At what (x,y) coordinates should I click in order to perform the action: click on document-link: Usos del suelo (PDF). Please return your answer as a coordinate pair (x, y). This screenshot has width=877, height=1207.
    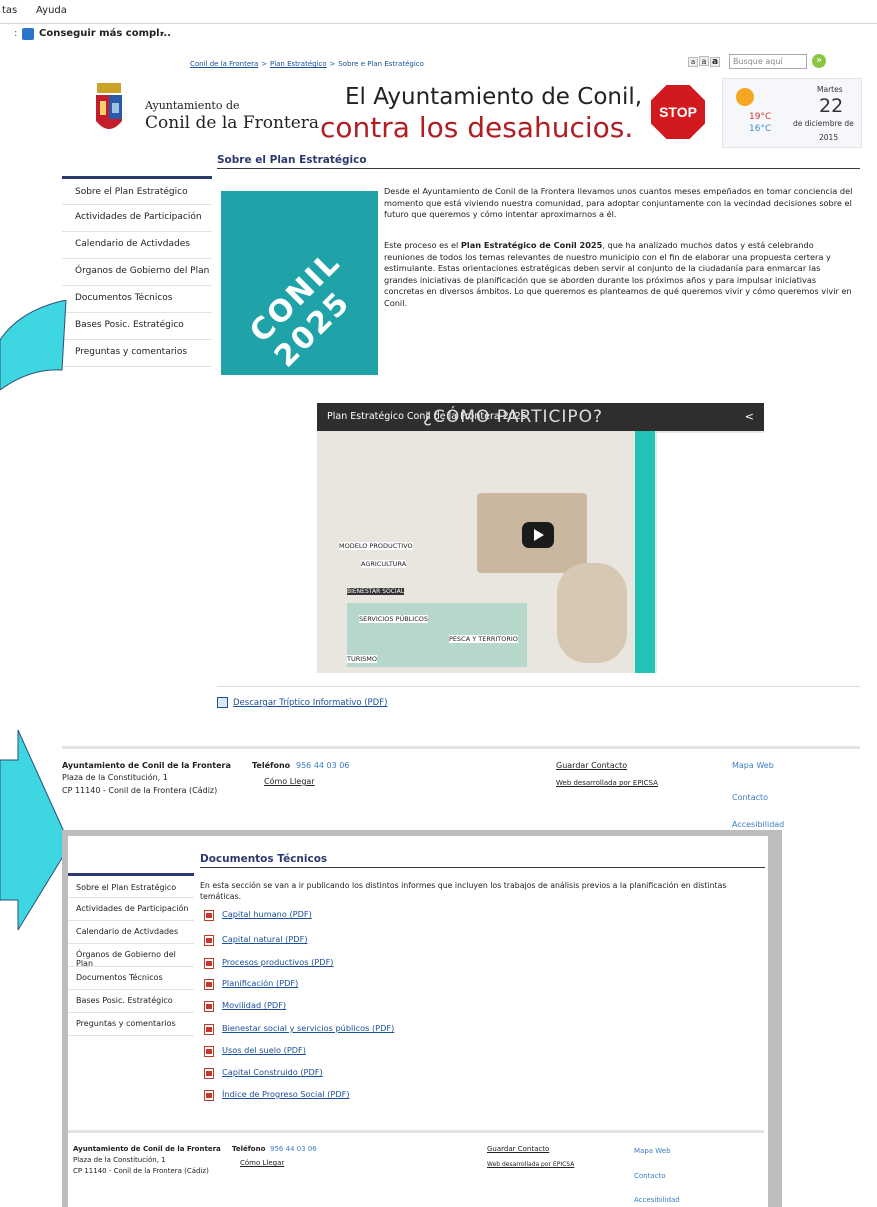
    Looking at the image, I should click on (264, 1050).